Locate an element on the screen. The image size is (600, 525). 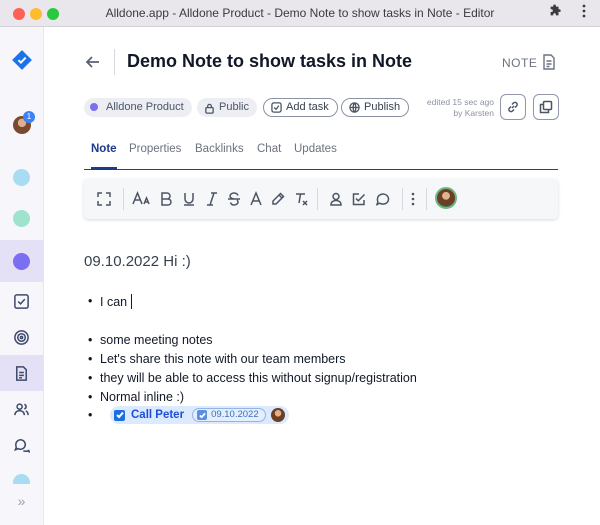
tasks-checkbox-icon is located at coordinates (21, 301).